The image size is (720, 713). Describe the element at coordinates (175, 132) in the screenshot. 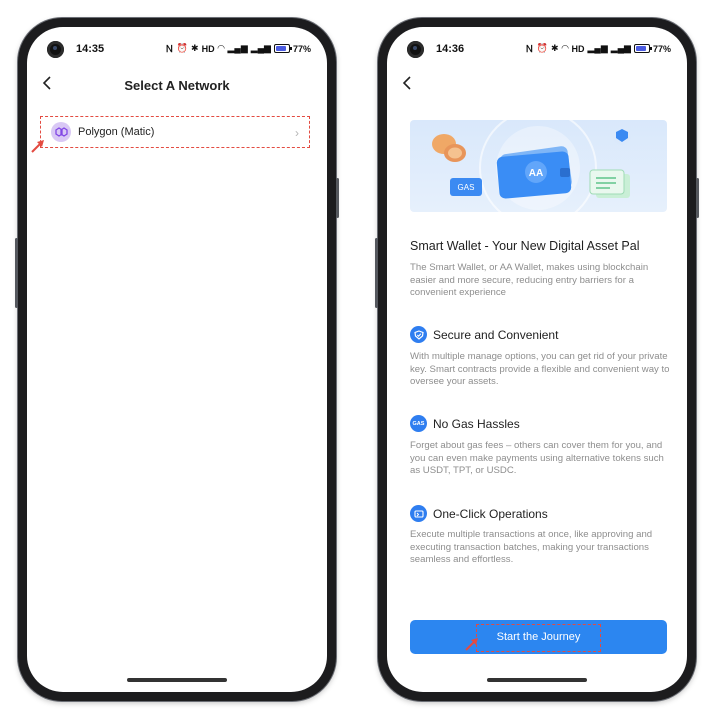

I see `network-item-polygon: Polygon (Matic) ›` at that location.